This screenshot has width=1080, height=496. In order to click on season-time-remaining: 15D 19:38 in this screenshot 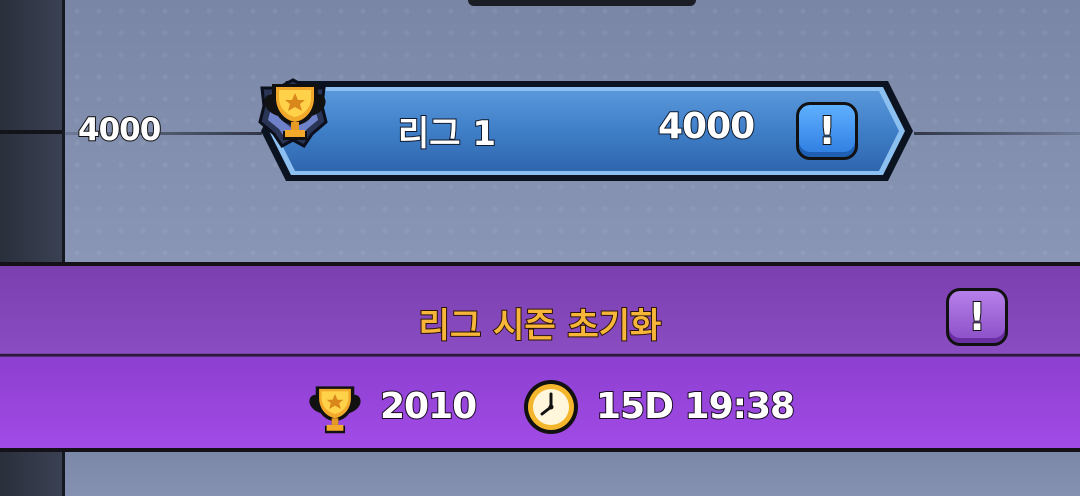, I will do `click(695, 406)`.